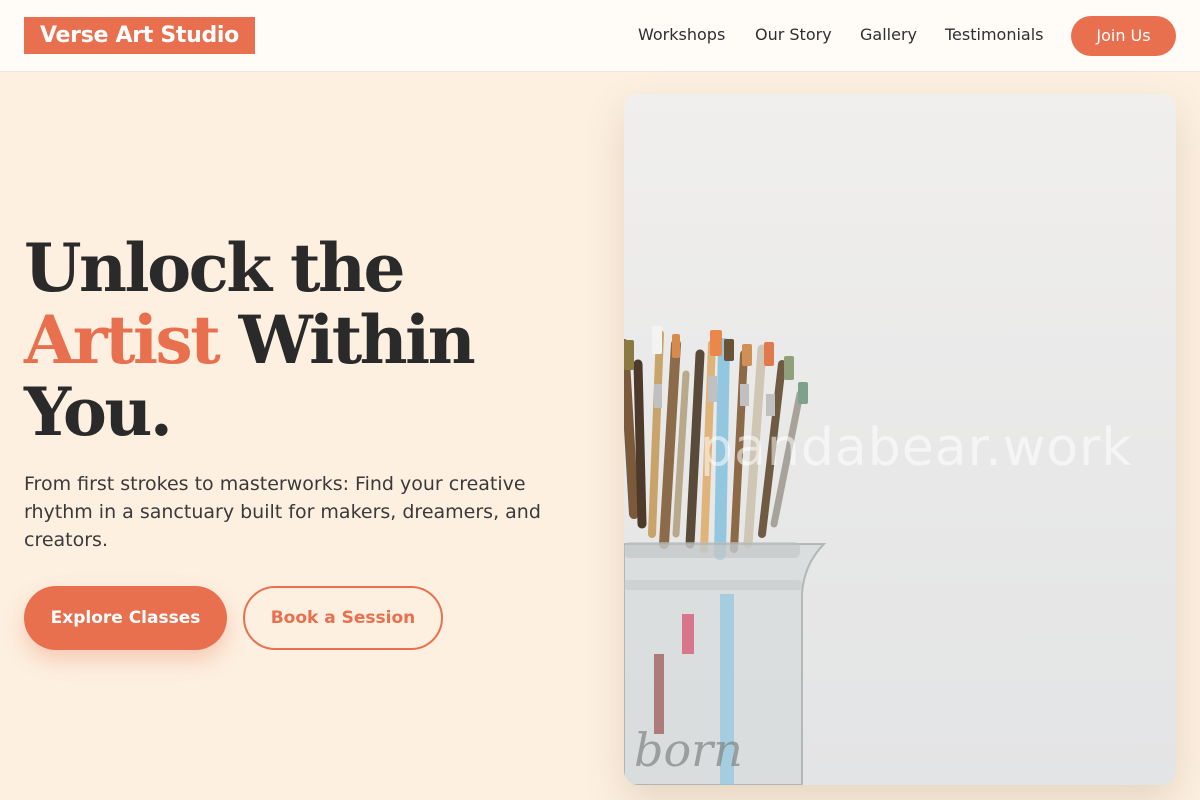  I want to click on hero-title-accent: Artist, so click(122, 340).